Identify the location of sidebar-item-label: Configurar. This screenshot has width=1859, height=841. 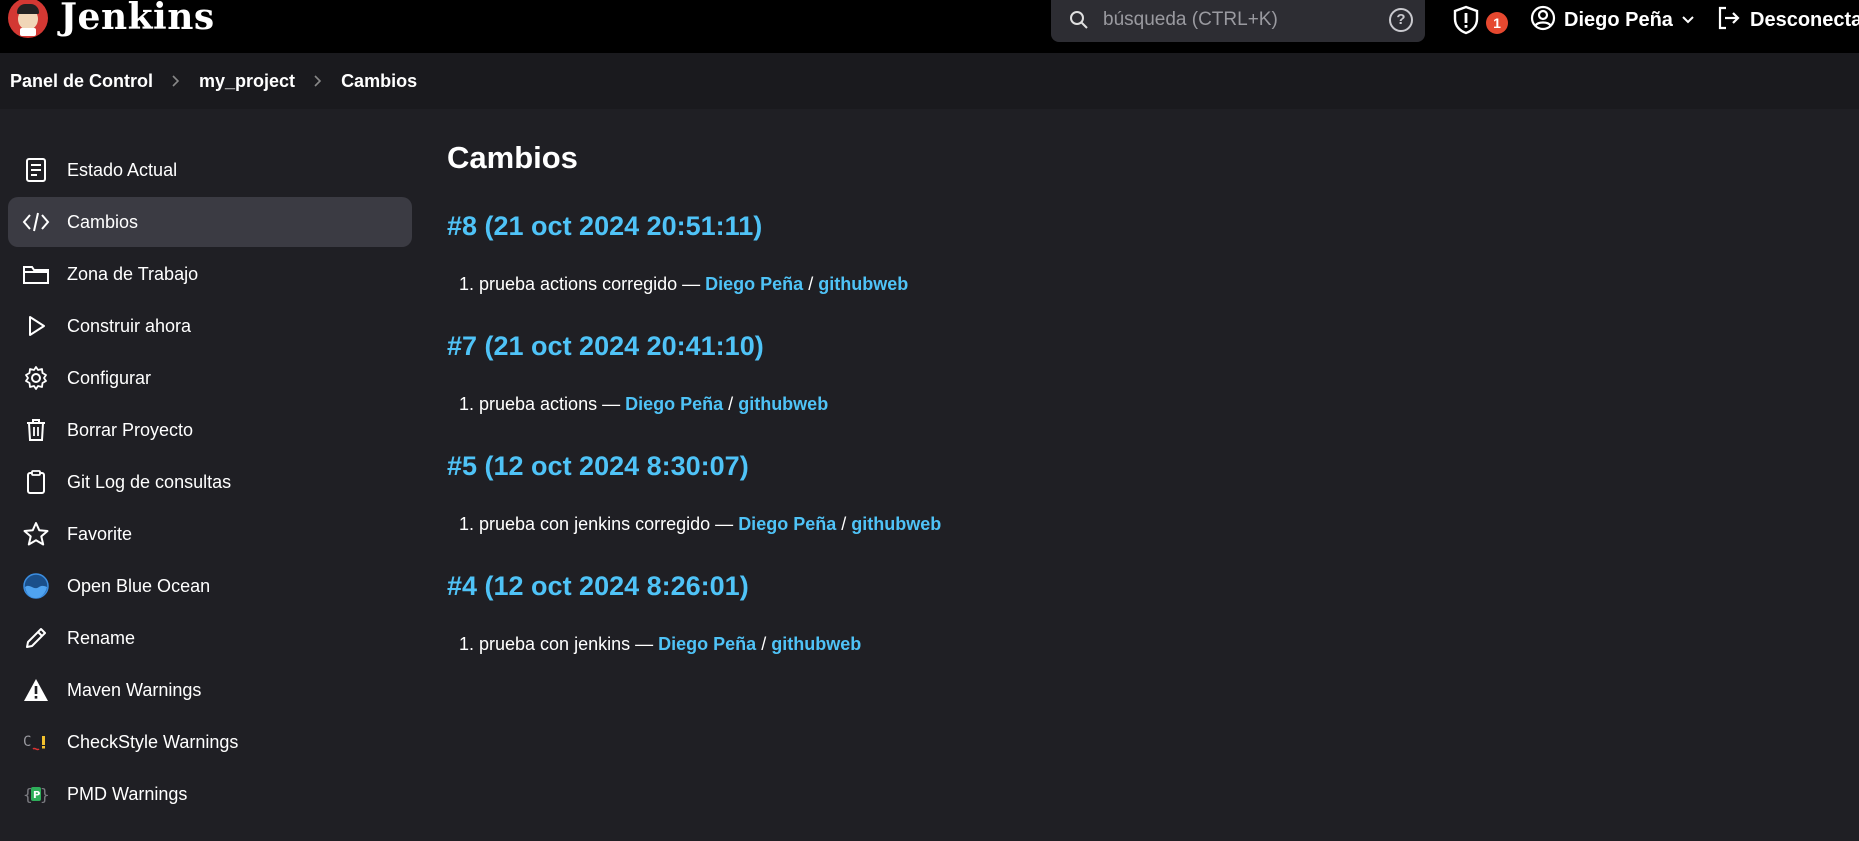
(109, 377).